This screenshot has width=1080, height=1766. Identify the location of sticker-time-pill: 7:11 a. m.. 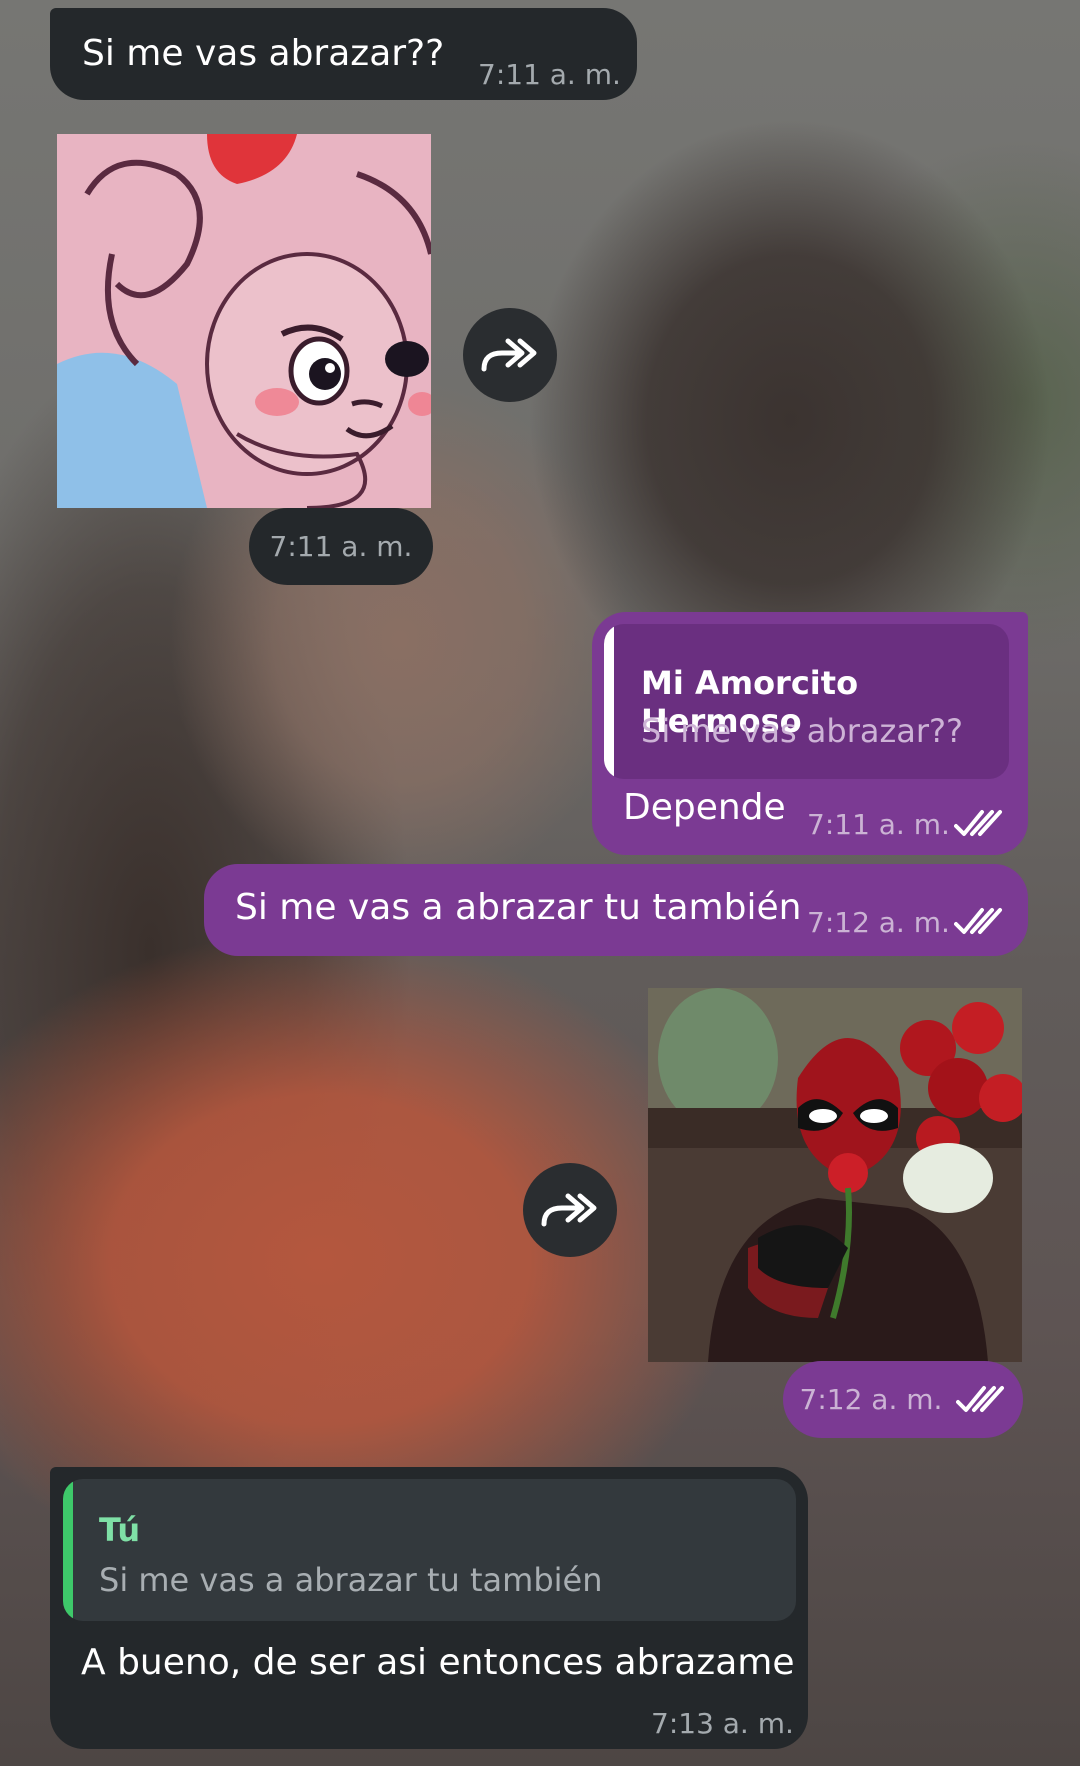
(341, 546).